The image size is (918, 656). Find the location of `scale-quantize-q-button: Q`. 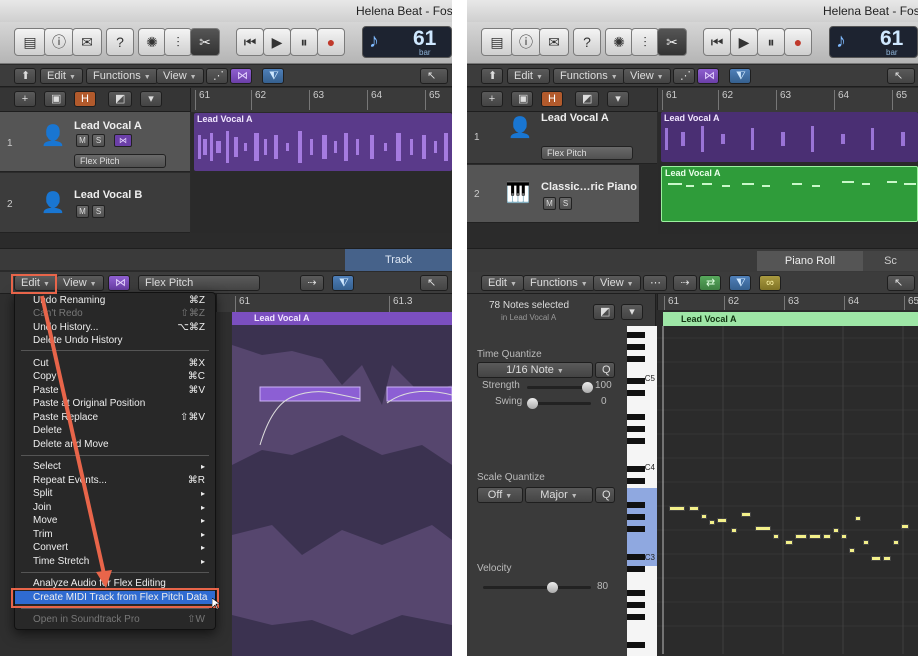

scale-quantize-q-button: Q is located at coordinates (605, 495).